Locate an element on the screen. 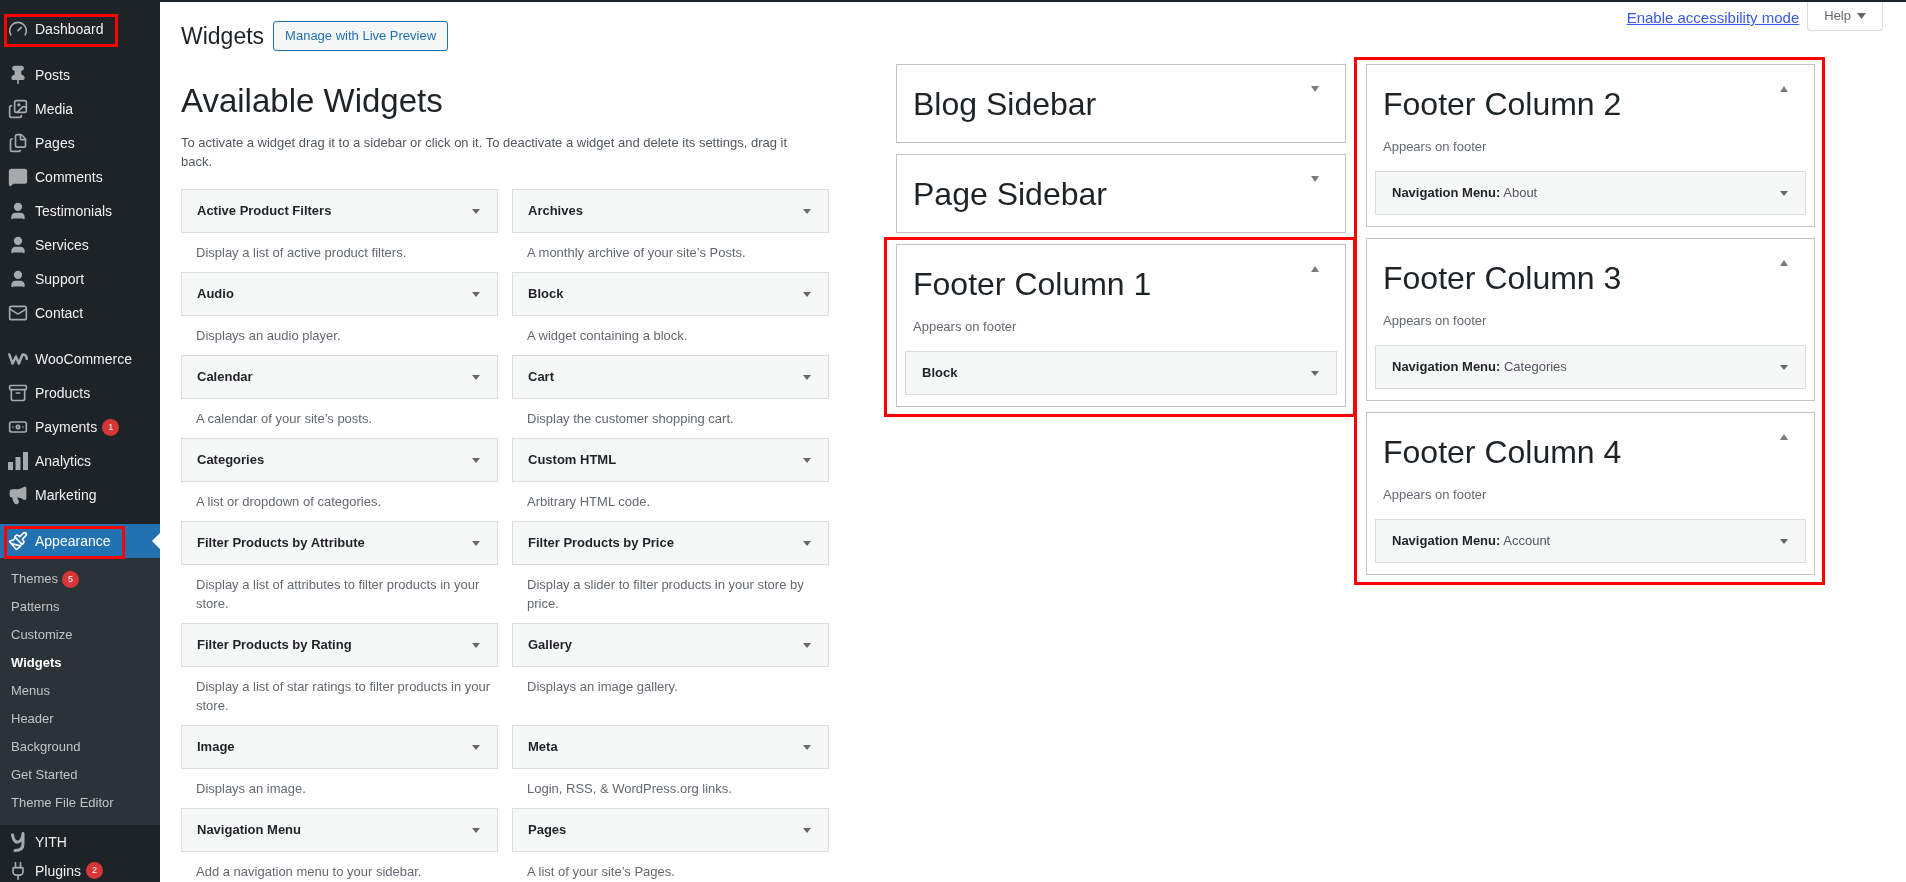 This screenshot has height=882, width=1906. submenu-item: Themes 5 is located at coordinates (80, 579).